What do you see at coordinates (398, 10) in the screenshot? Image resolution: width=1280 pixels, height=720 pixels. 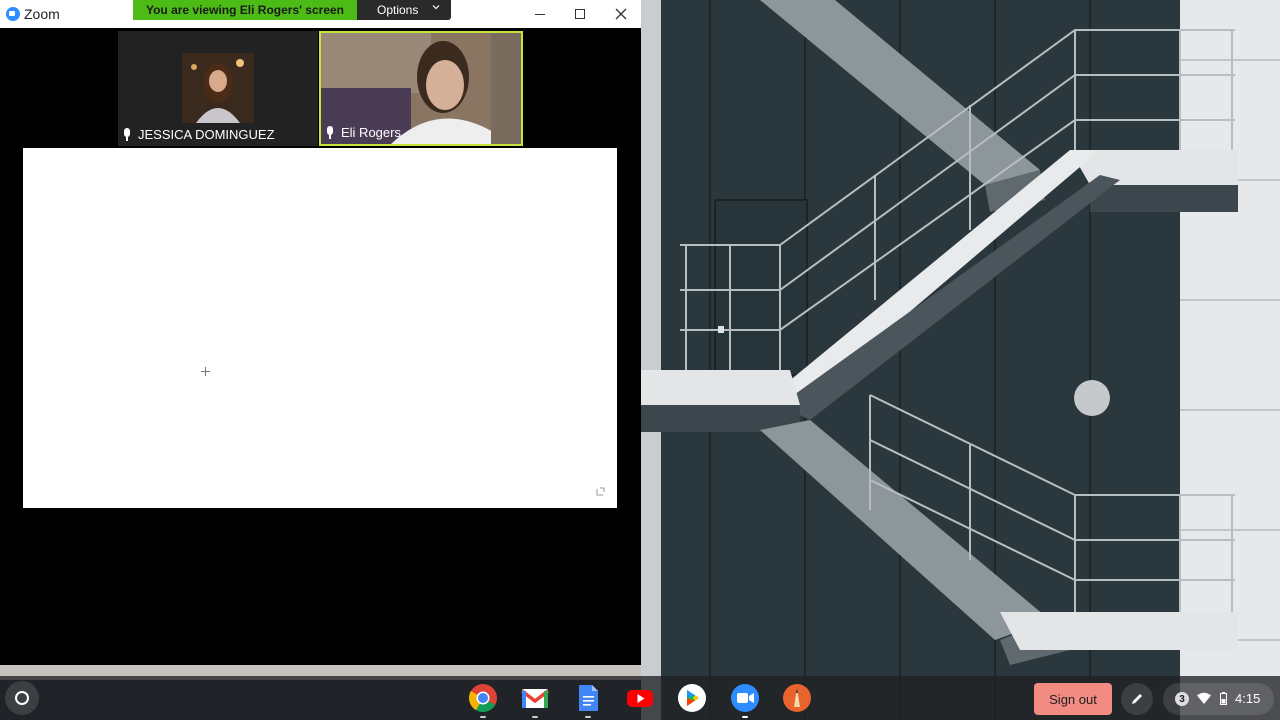 I see `options-label: Options` at bounding box center [398, 10].